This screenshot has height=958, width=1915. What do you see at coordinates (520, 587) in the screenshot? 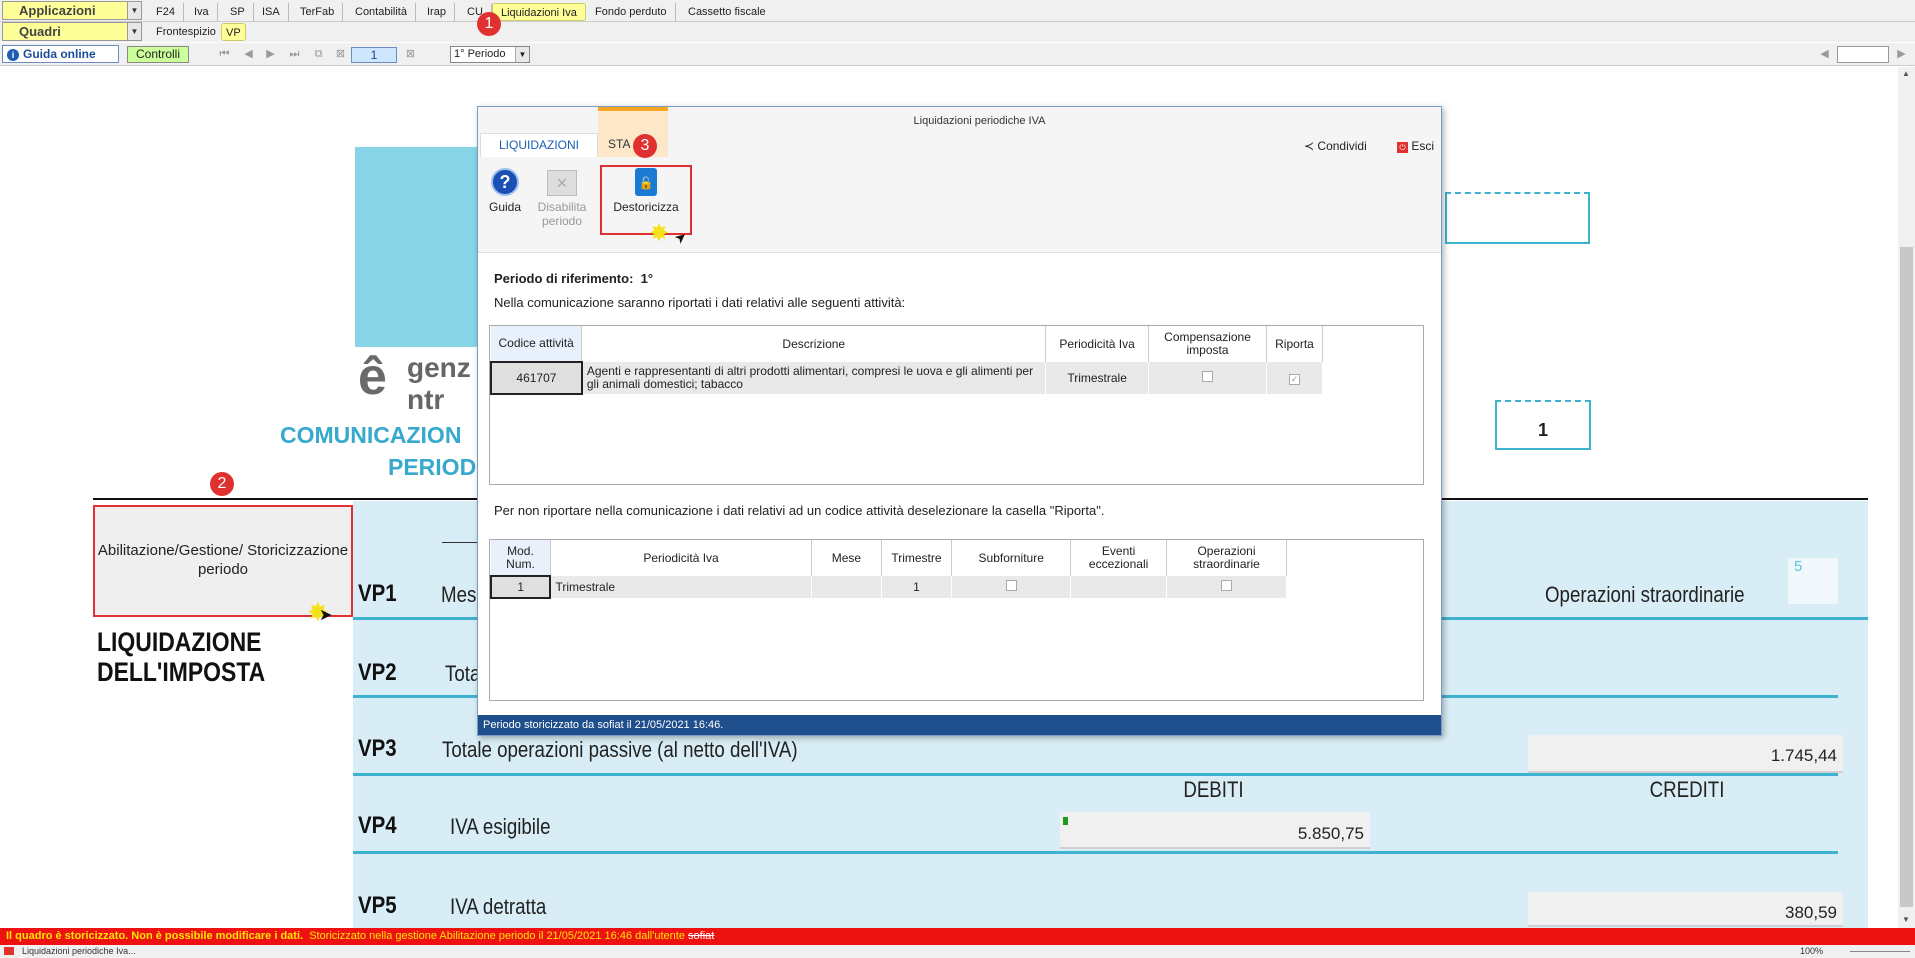
I see `mod-num-cell: 1` at bounding box center [520, 587].